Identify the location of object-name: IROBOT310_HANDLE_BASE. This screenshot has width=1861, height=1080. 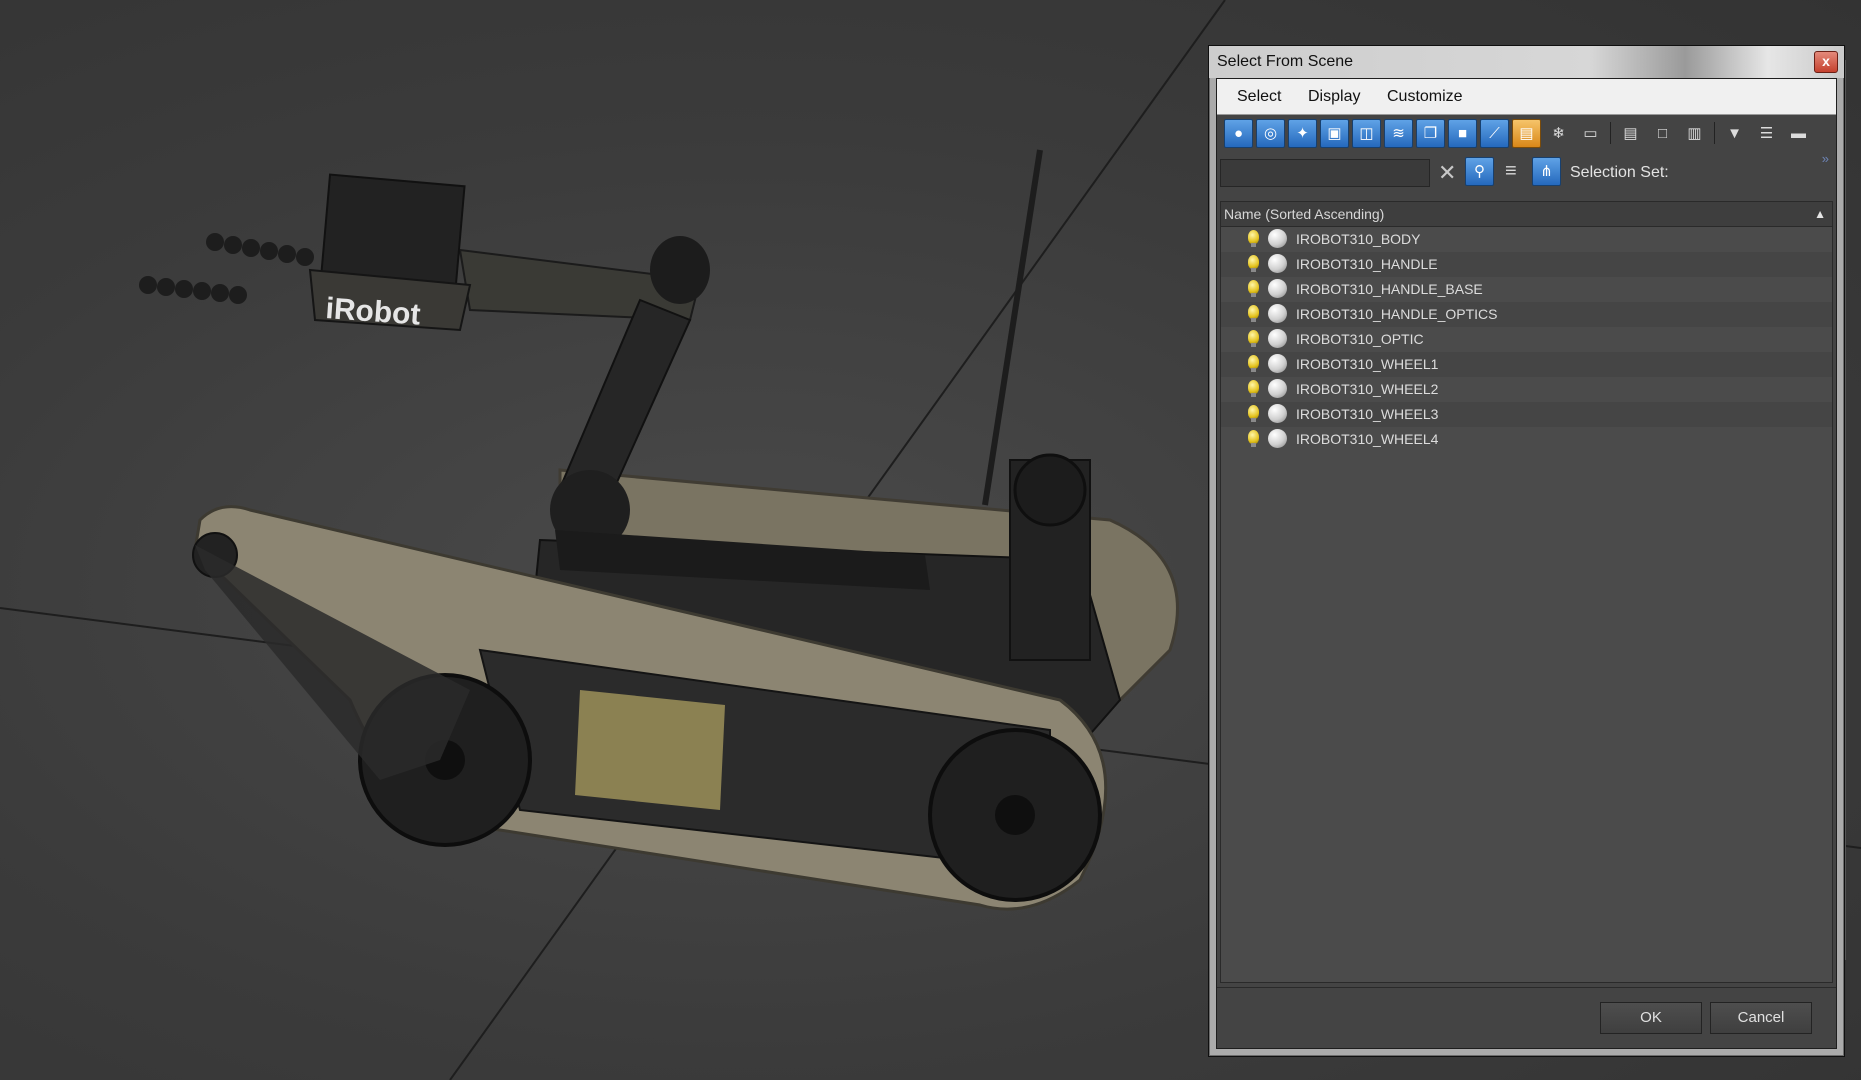
(1389, 289).